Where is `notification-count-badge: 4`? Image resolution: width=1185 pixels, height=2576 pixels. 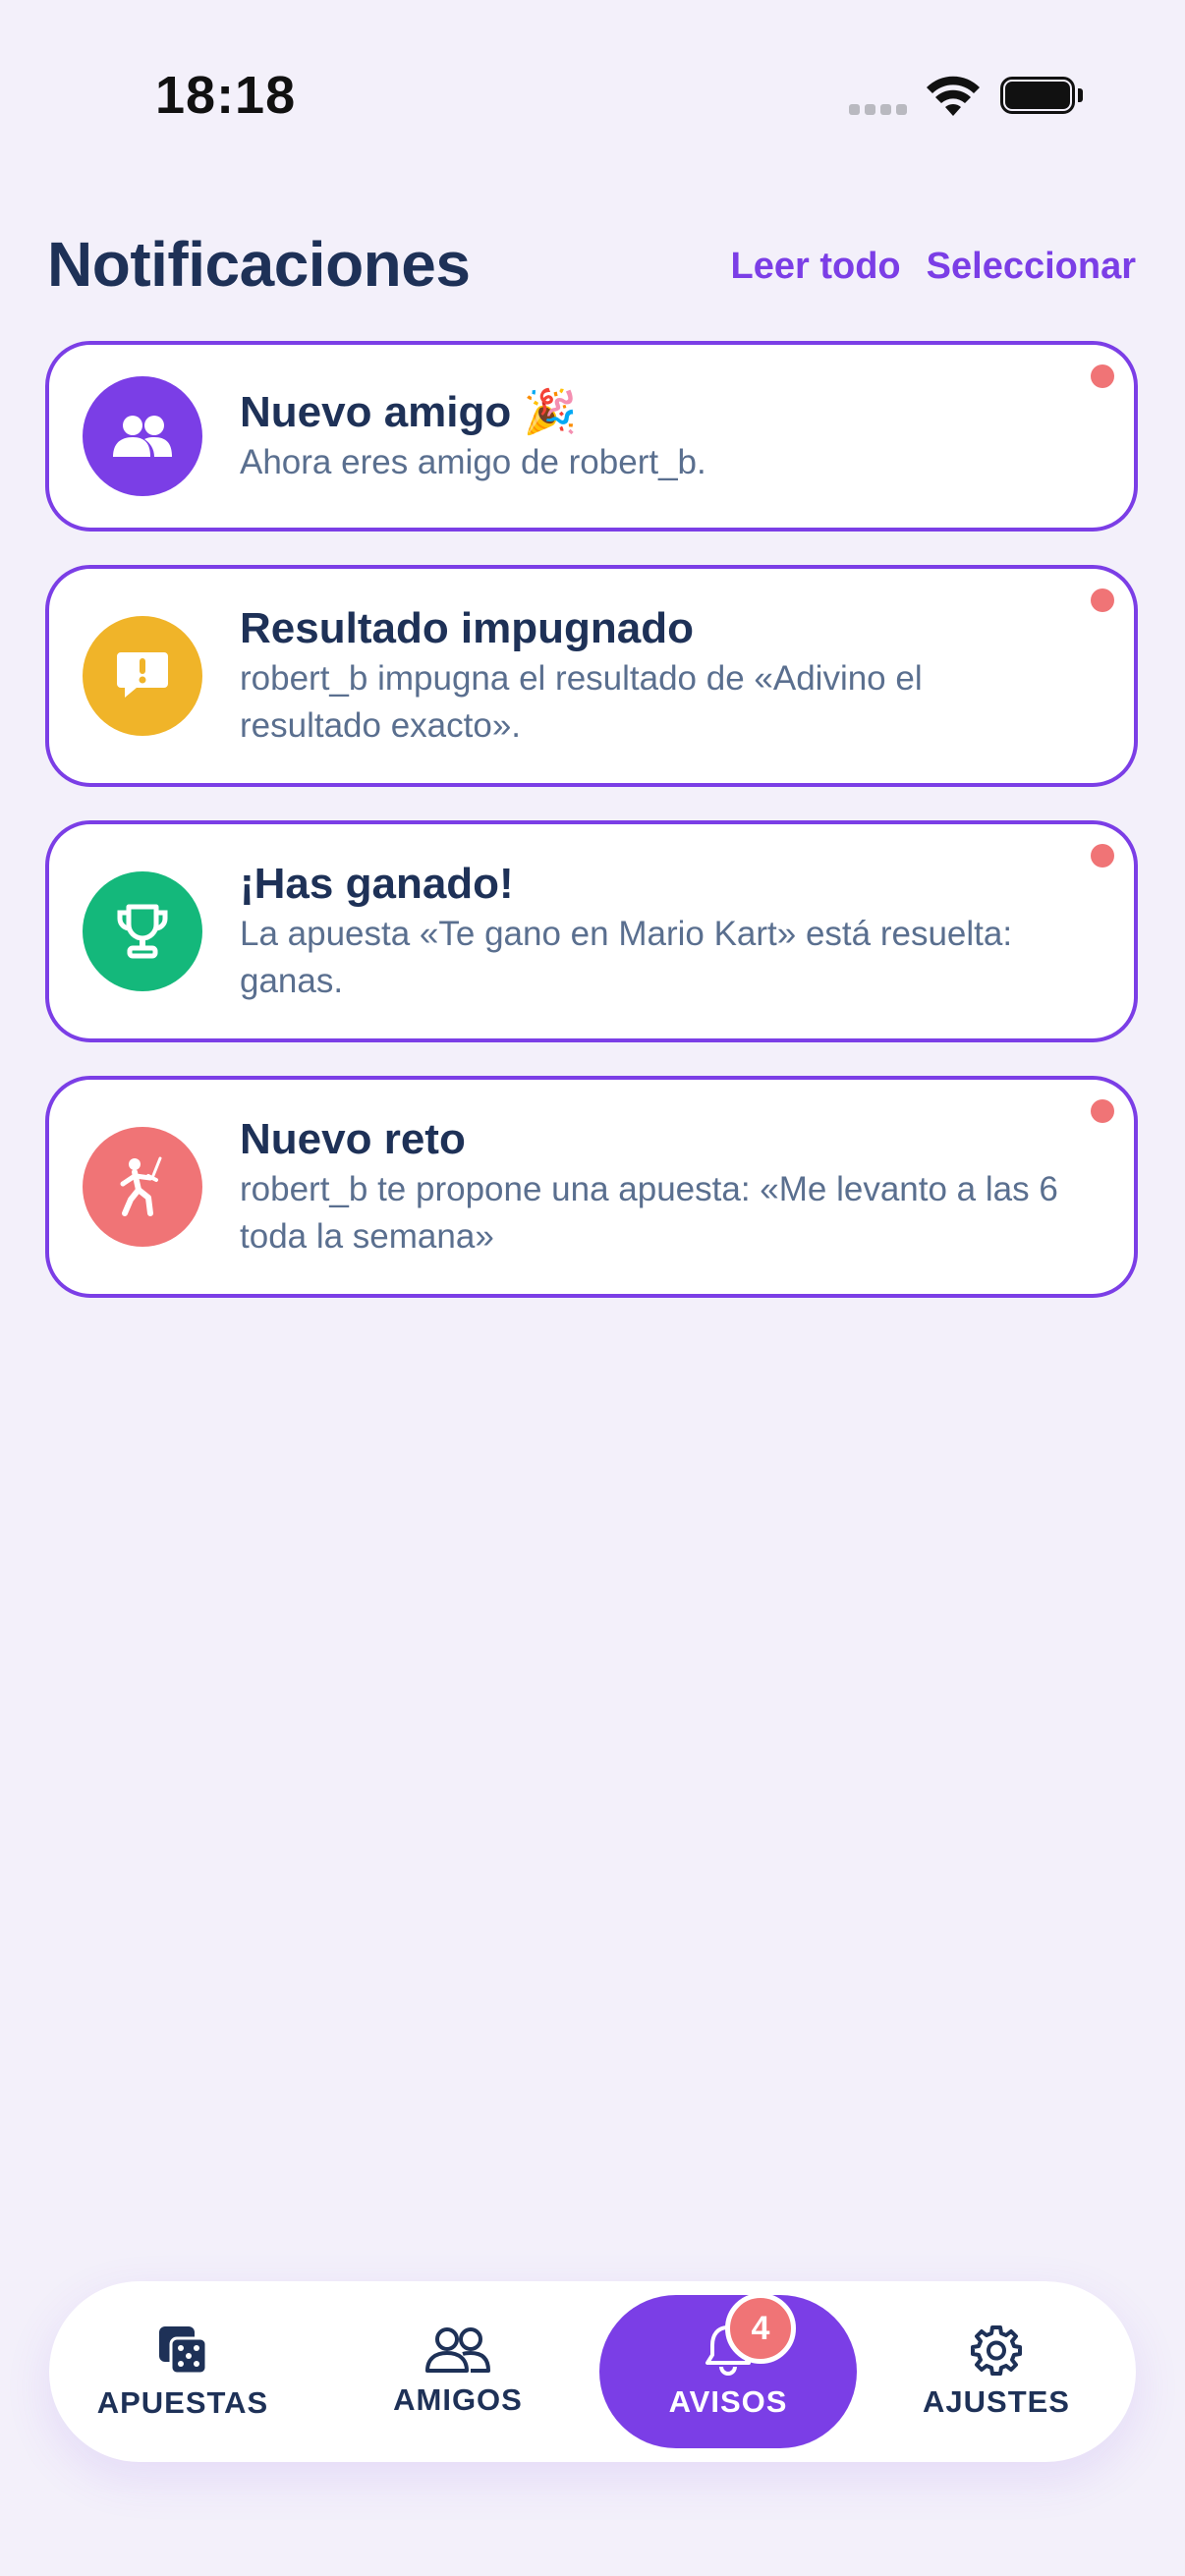
notification-count-badge: 4 is located at coordinates (761, 2328).